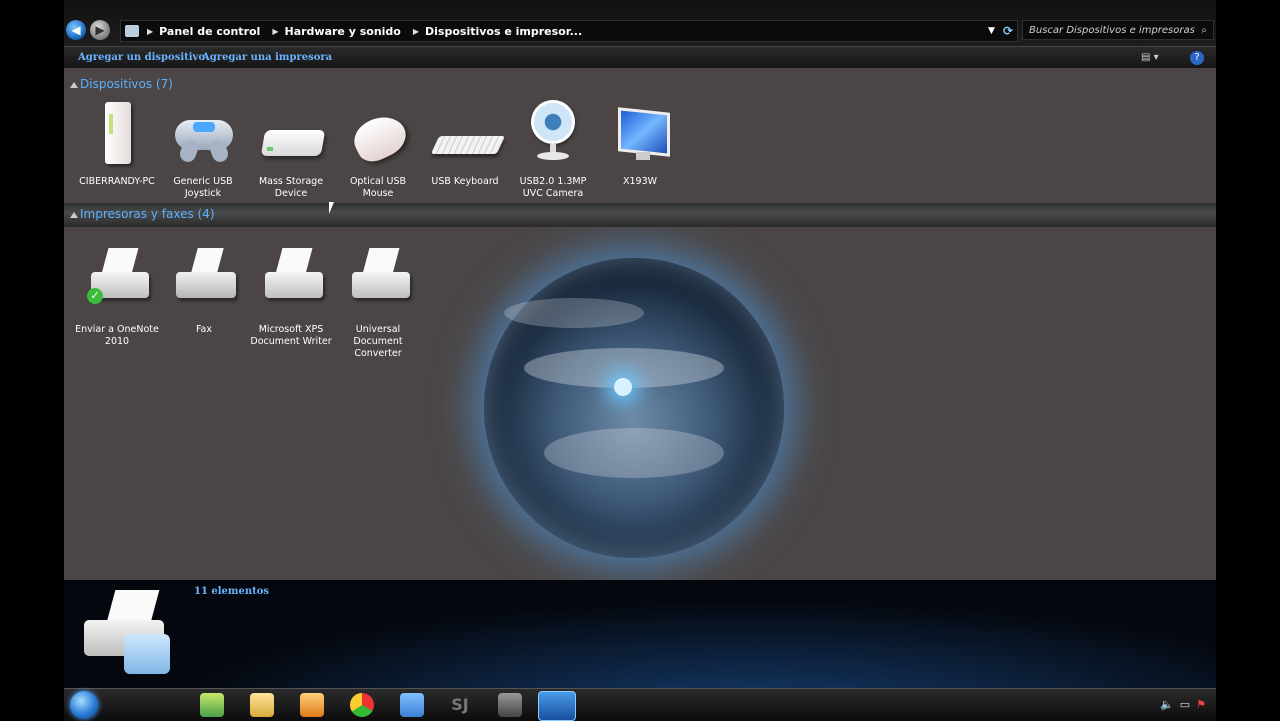  Describe the element at coordinates (117, 335) in the screenshot. I see `printer-label: Enviar a OneNote 2010` at that location.